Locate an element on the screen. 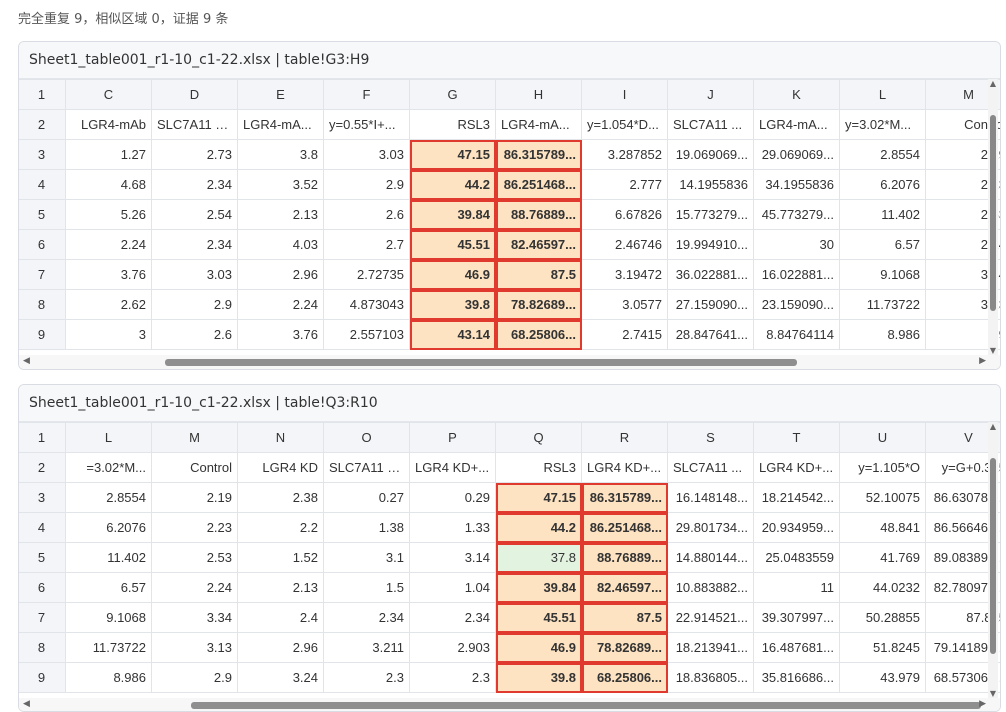 This screenshot has height=712, width=1006. row-header: 8 is located at coordinates (42, 647).